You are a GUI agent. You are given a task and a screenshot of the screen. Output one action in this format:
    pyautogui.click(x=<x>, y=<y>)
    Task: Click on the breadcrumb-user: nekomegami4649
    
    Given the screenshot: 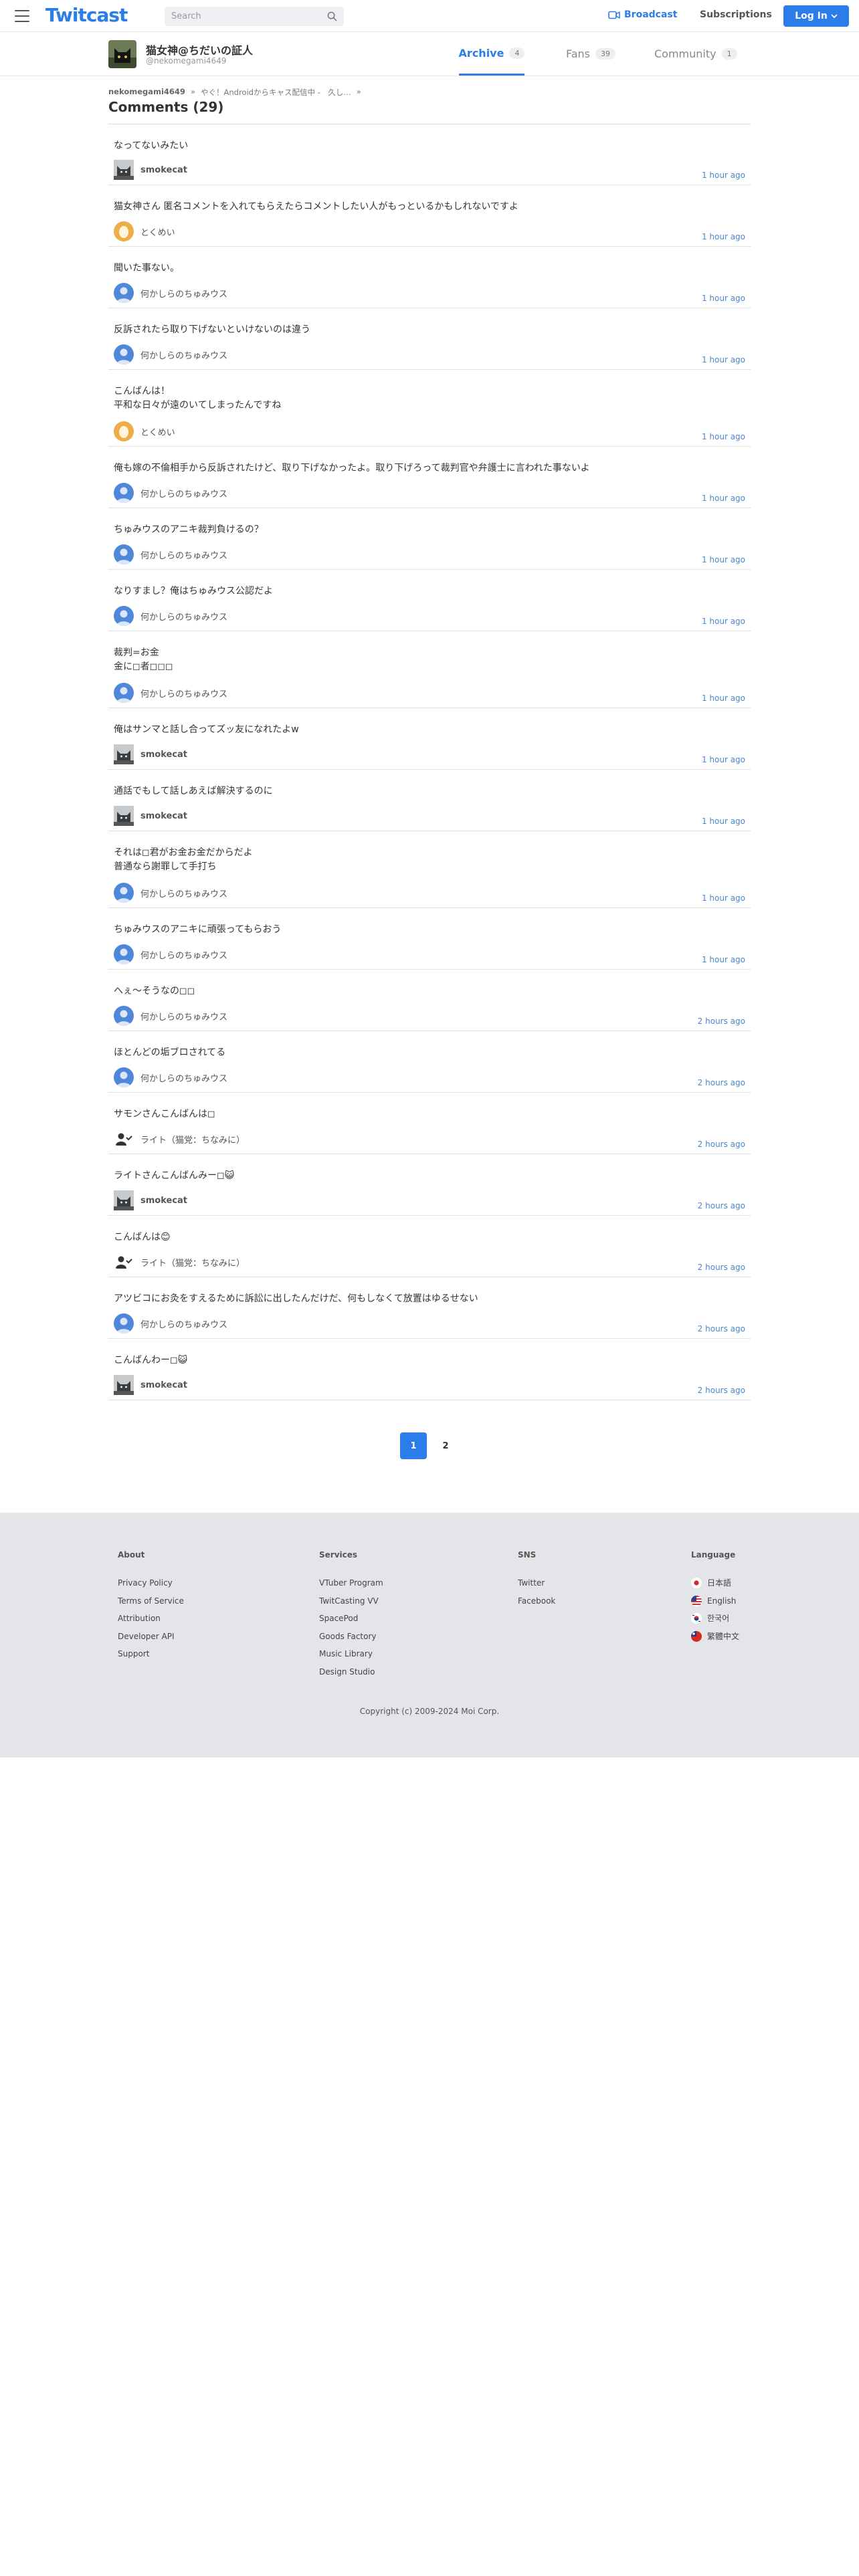 What is the action you would take?
    pyautogui.click(x=147, y=92)
    